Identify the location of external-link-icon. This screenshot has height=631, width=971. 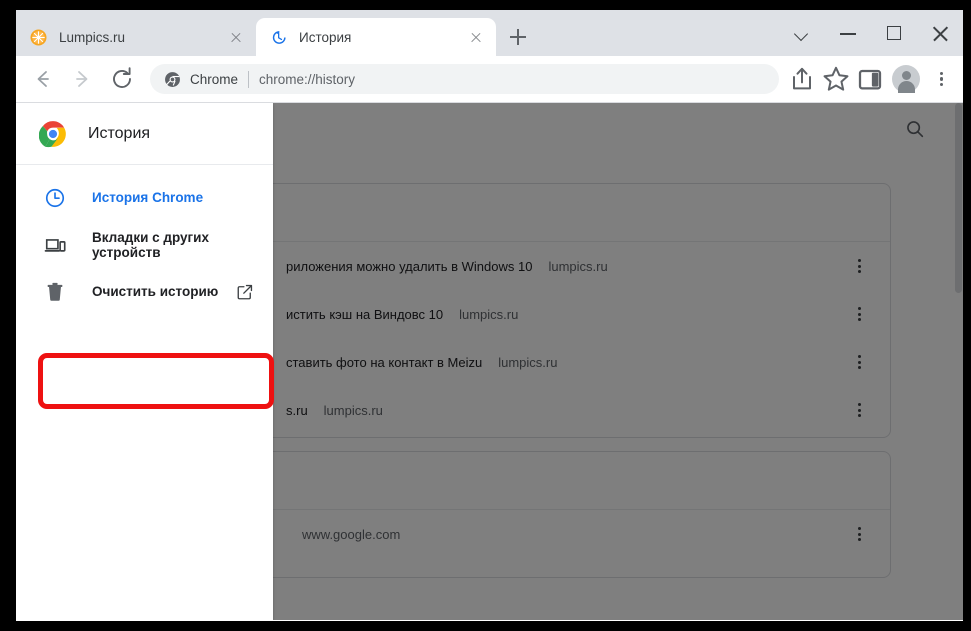
(245, 292).